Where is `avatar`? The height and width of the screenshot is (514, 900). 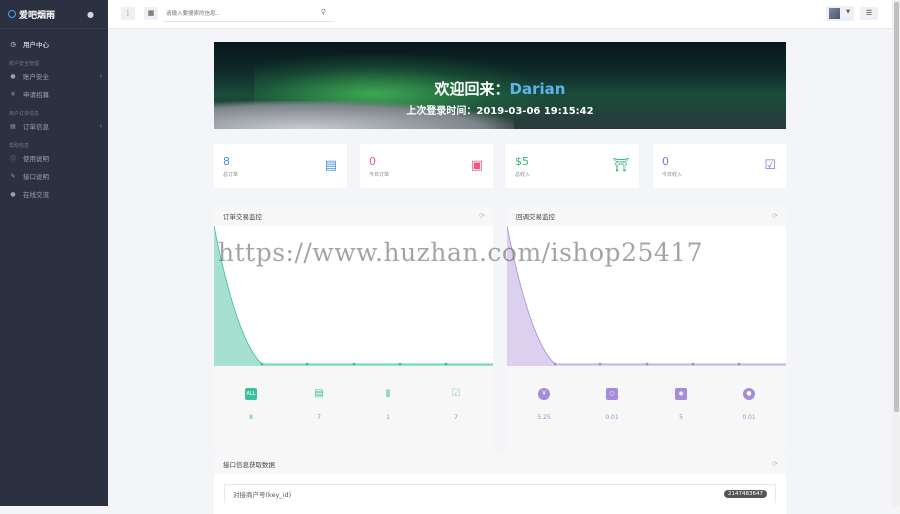 avatar is located at coordinates (834, 13).